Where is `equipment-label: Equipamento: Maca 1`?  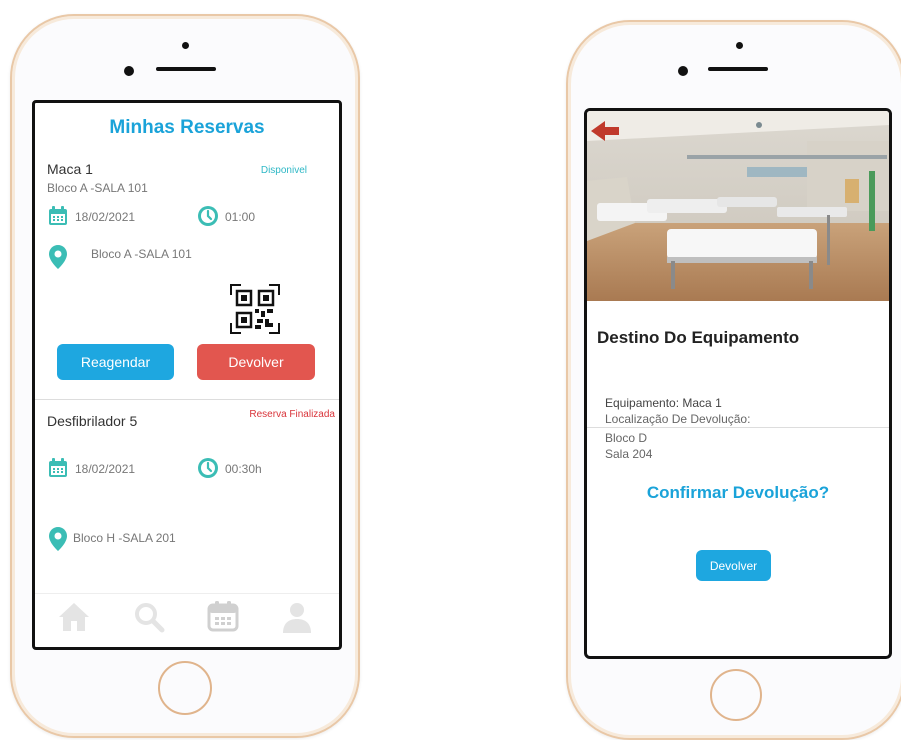
equipment-label: Equipamento: Maca 1 is located at coordinates (663, 403).